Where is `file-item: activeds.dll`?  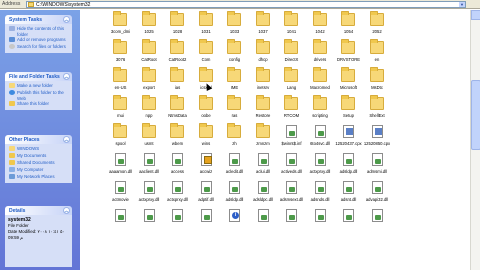 file-item: activeds.dll is located at coordinates (291, 164).